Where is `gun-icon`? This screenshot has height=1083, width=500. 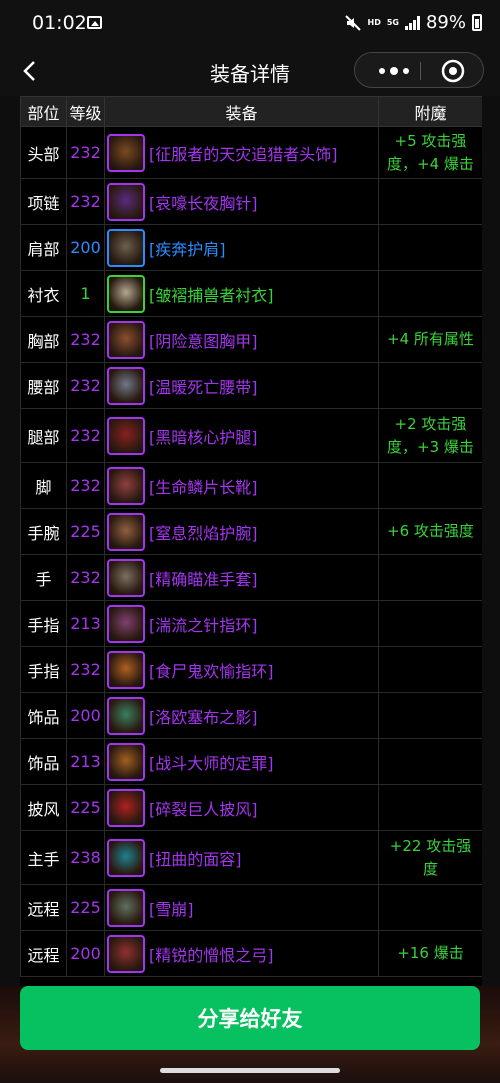 gun-icon is located at coordinates (126, 907).